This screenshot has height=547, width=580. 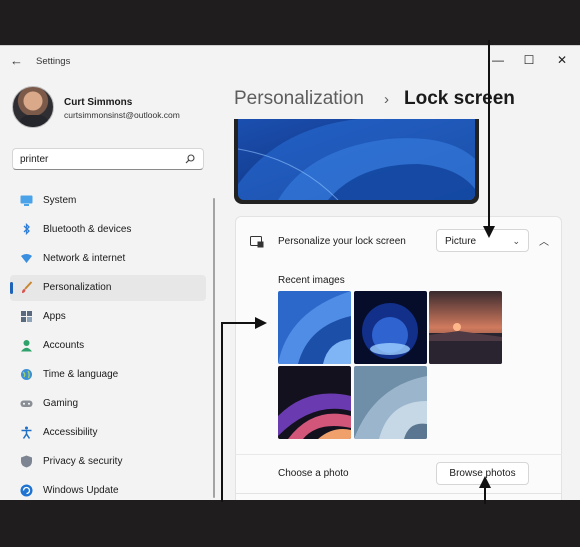 I want to click on avatar, so click(x=33, y=107).